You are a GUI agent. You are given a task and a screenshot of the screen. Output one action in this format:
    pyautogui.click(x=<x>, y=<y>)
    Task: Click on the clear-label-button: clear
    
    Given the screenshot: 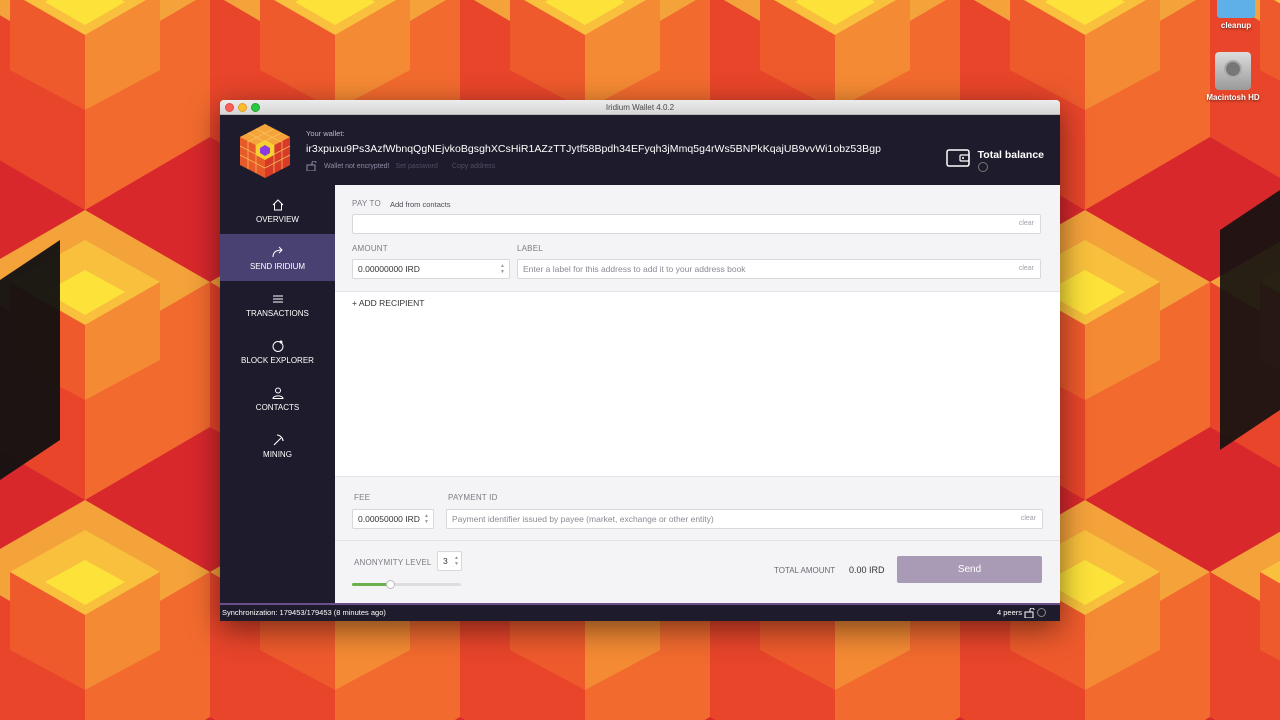 What is the action you would take?
    pyautogui.click(x=1026, y=269)
    